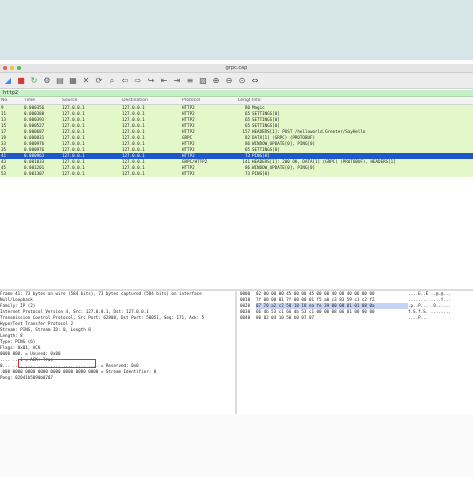 The image size is (473, 477). Describe the element at coordinates (216, 81) in the screenshot. I see `zoom-in-icon: ⊕` at that location.